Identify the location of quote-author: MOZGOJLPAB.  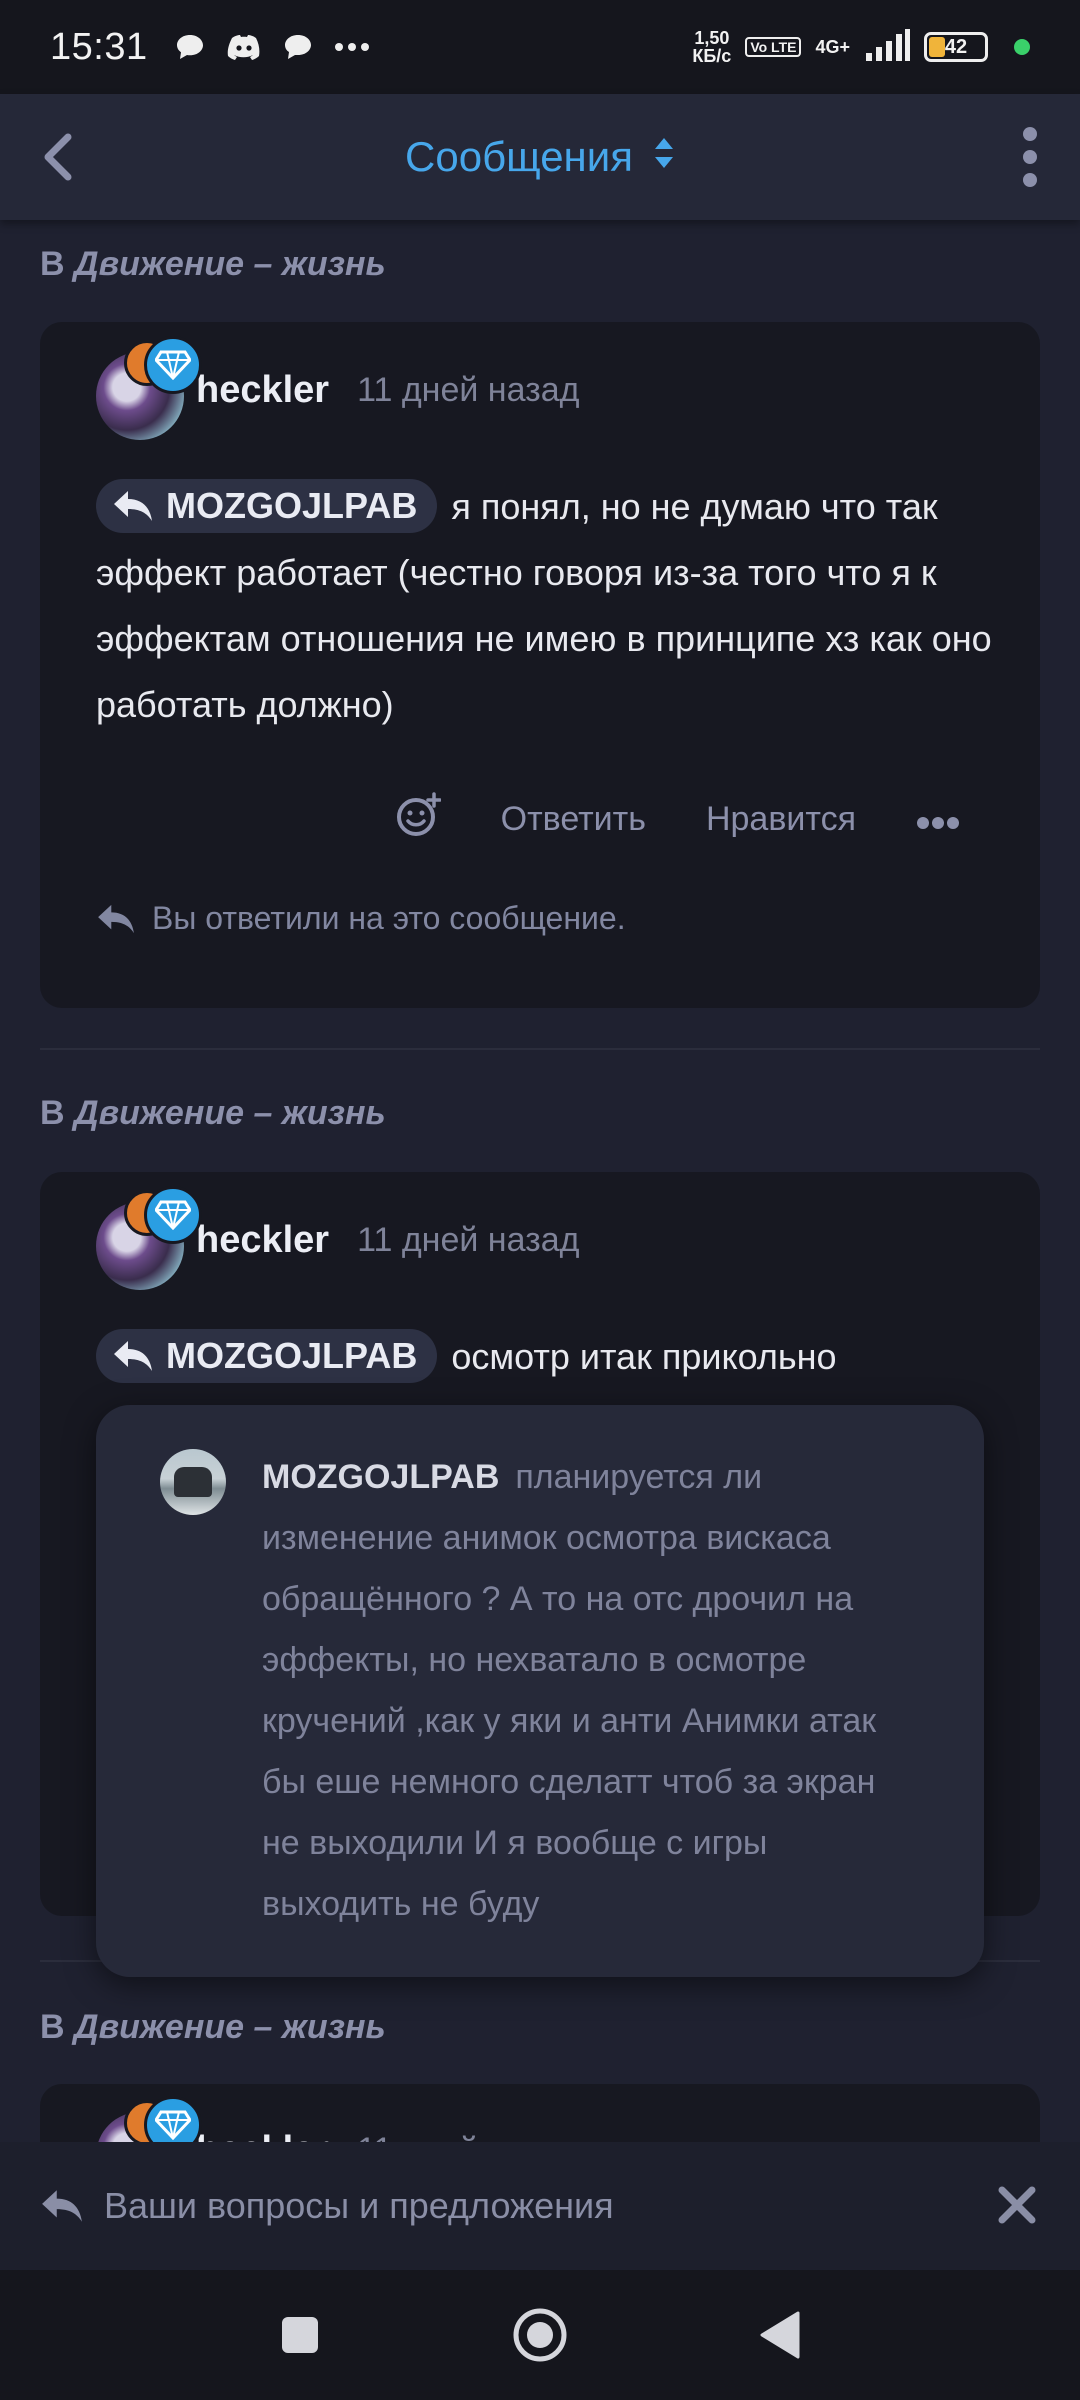
(381, 1477).